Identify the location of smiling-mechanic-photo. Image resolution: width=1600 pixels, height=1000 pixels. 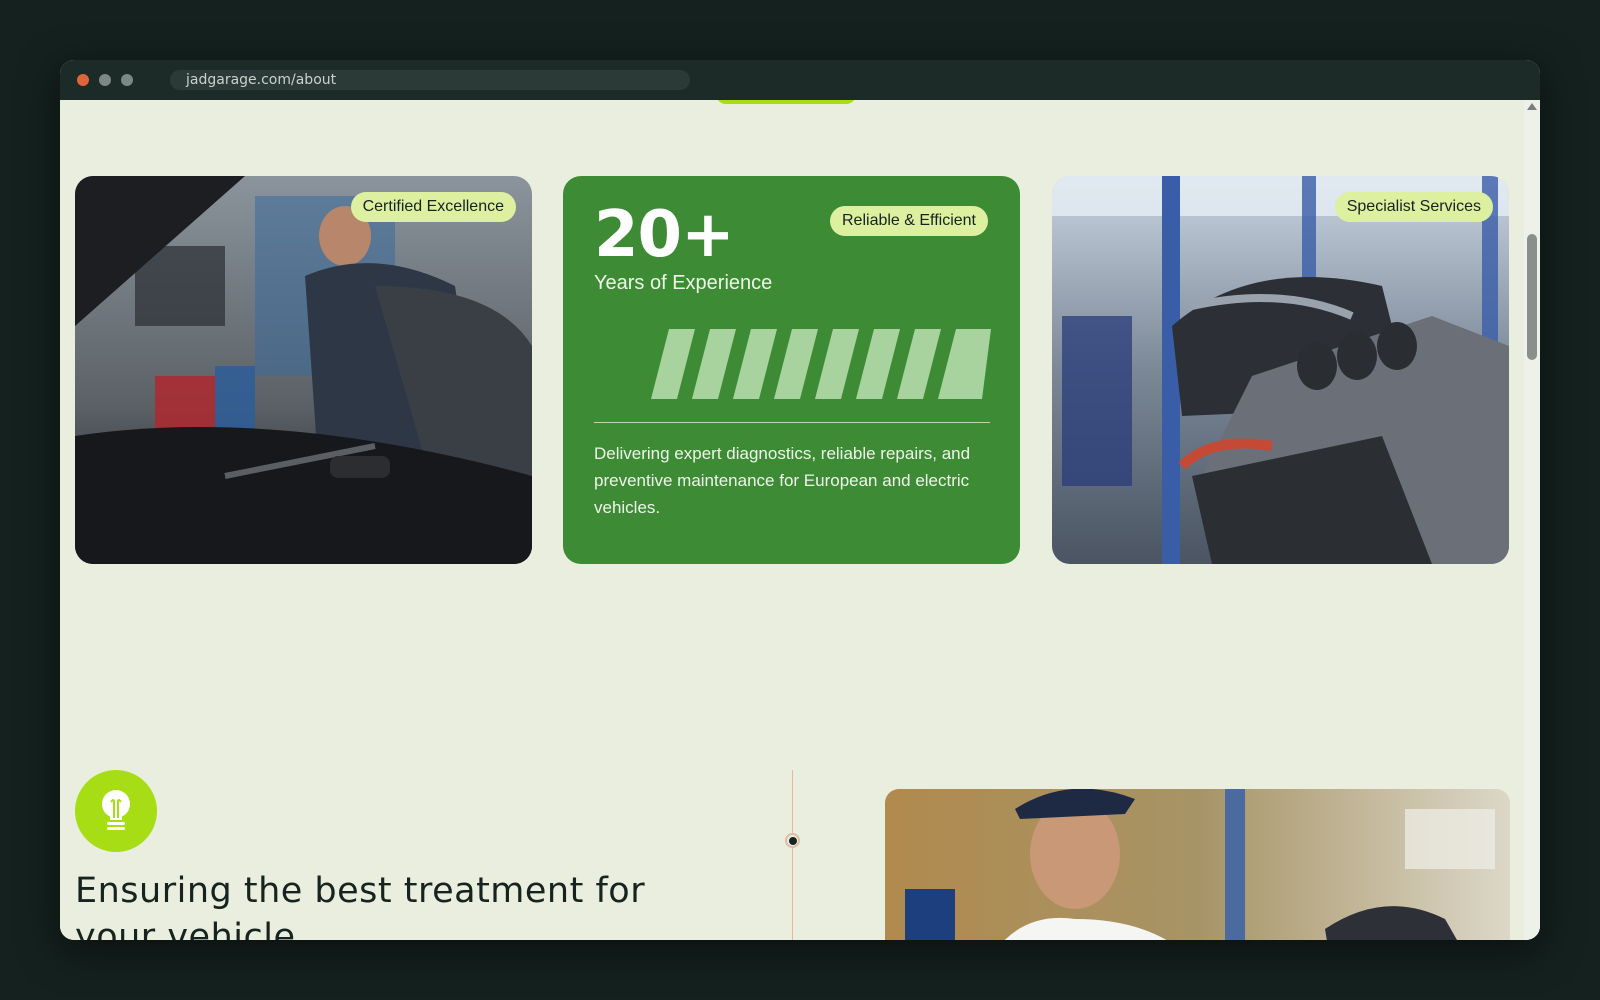
(1197, 864).